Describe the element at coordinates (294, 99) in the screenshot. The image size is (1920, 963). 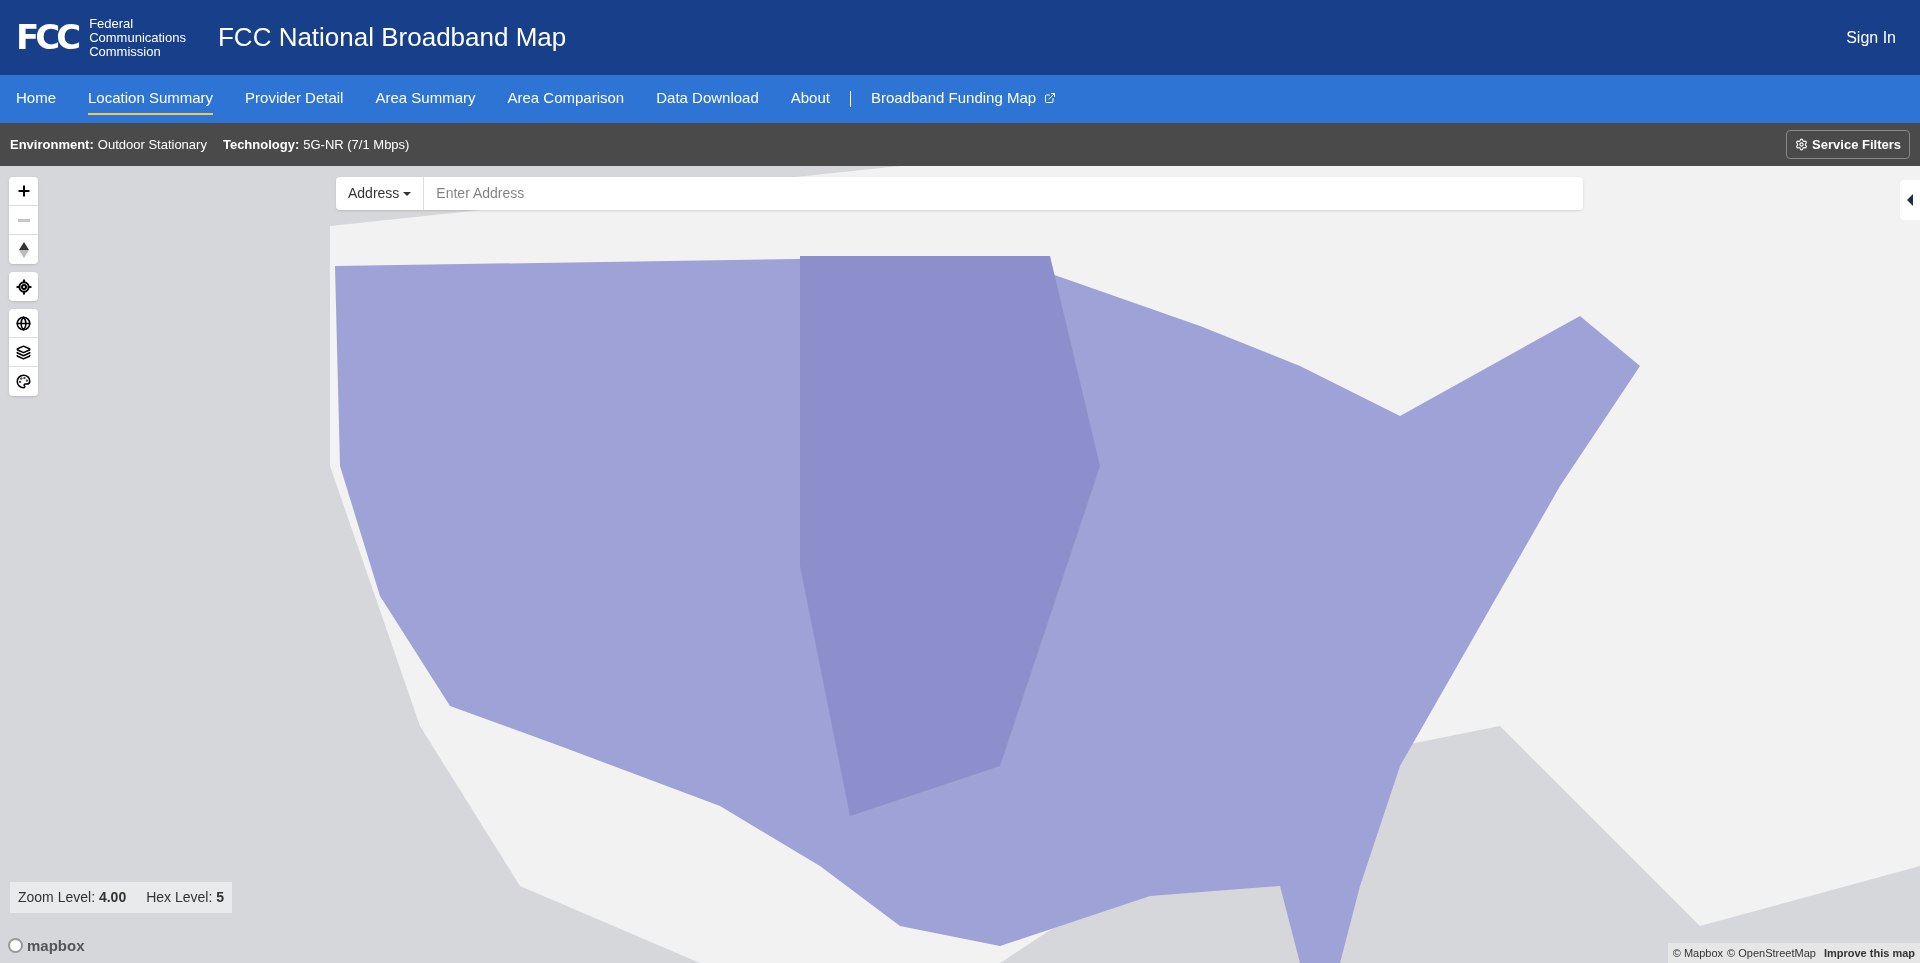
I see `nav-link: Provider Detail` at that location.